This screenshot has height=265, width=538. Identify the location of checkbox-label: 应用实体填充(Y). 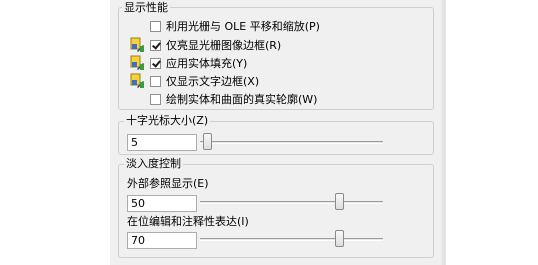
(207, 63).